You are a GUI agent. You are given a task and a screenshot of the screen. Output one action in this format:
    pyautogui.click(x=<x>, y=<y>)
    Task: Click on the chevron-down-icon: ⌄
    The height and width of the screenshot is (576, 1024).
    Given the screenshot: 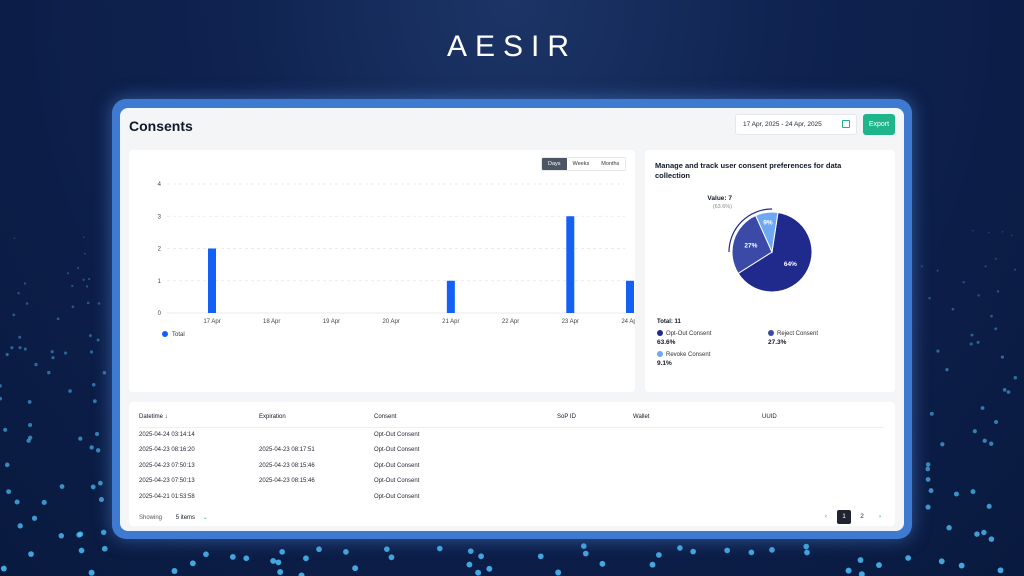 What is the action you would take?
    pyautogui.click(x=205, y=518)
    